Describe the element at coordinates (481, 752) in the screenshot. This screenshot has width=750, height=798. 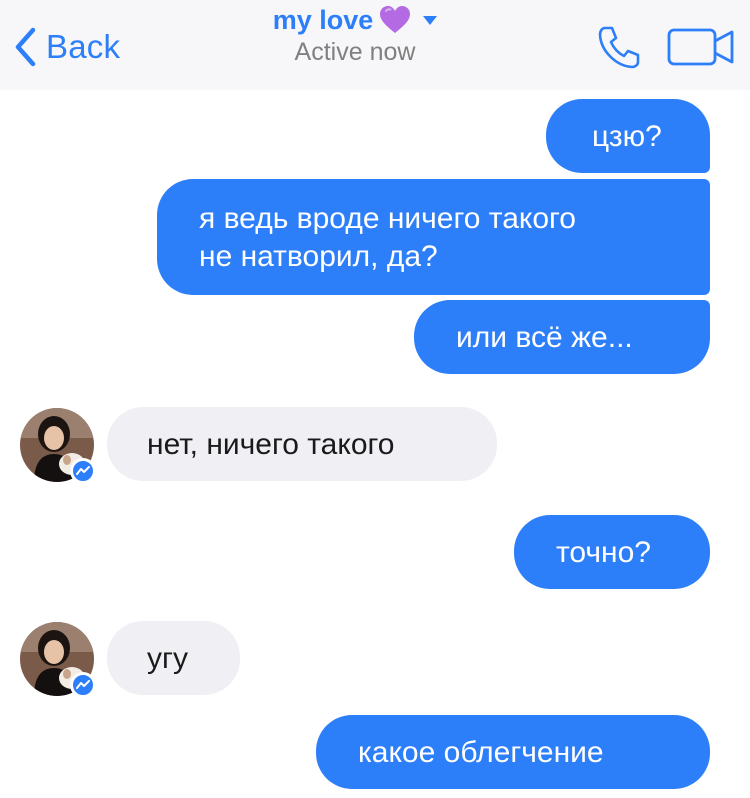
I see `message-text: какое облегчение` at that location.